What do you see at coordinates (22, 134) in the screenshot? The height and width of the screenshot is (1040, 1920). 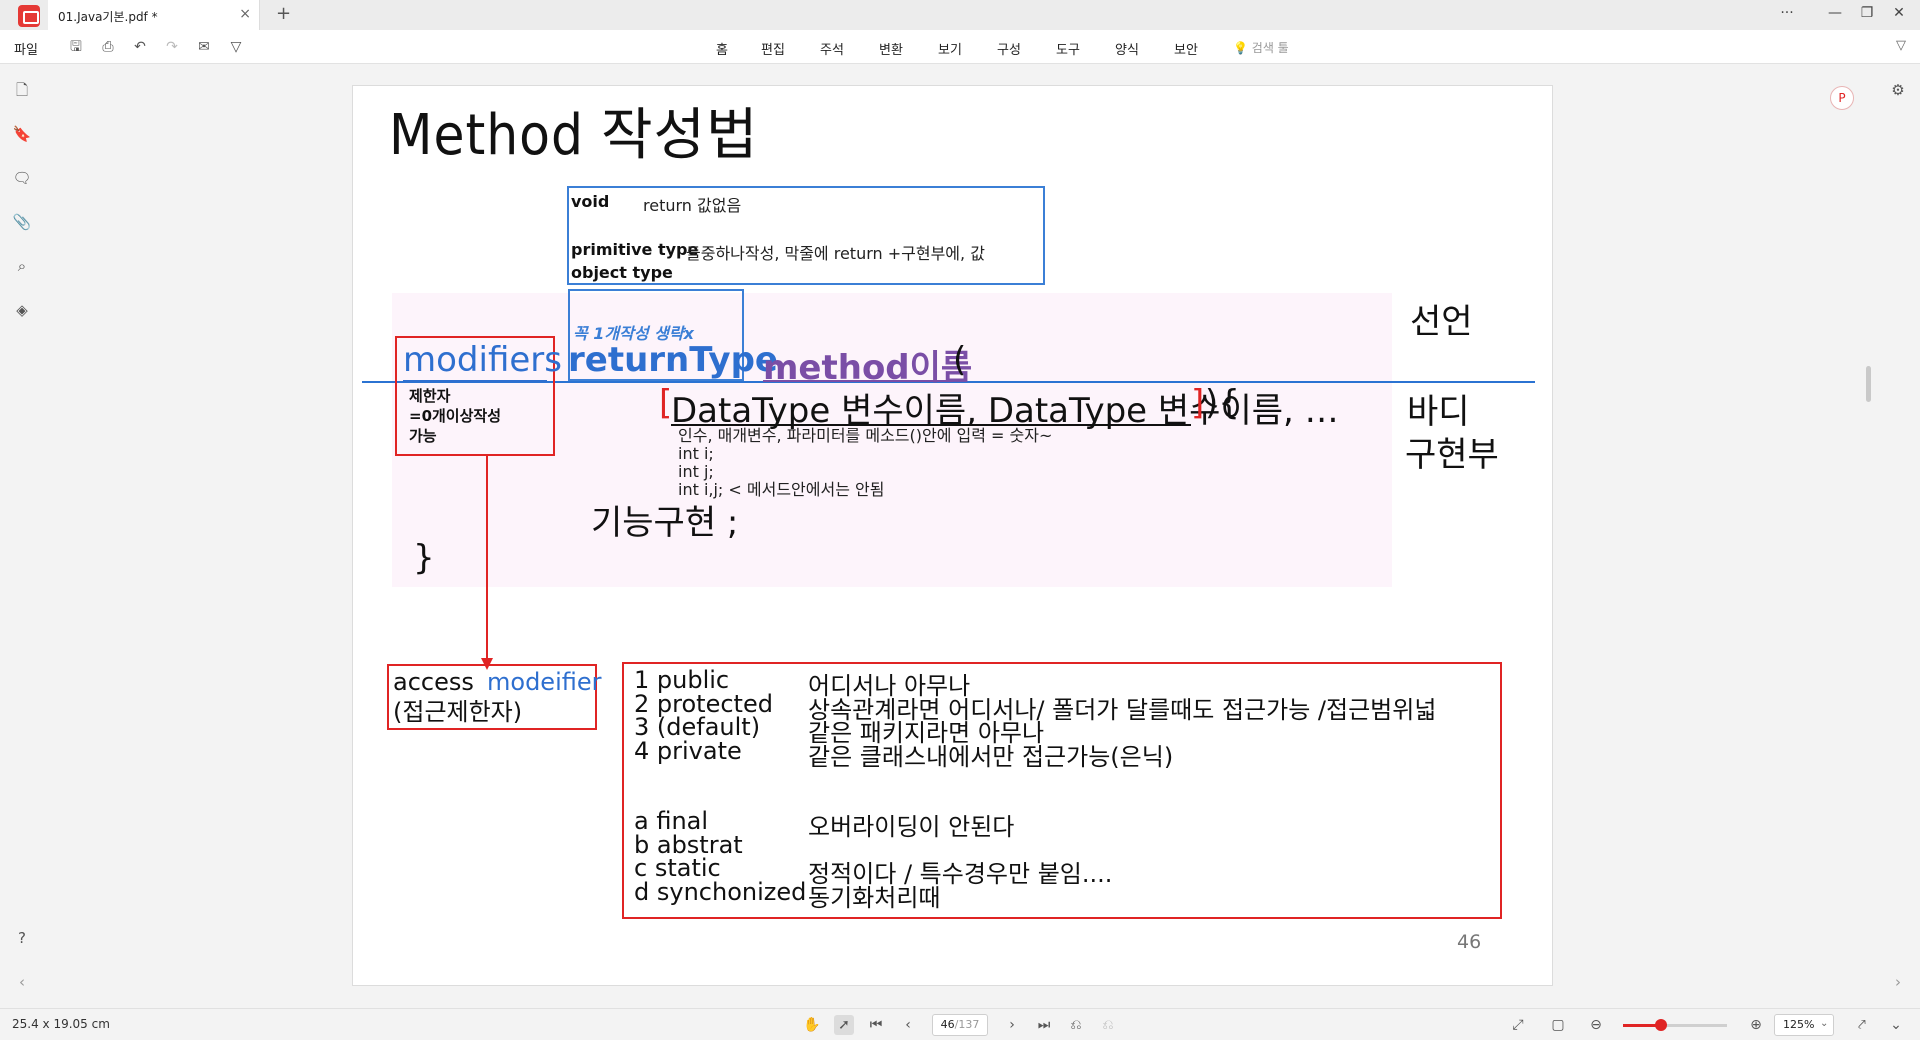 I see `bookmark-icon: 🔖` at bounding box center [22, 134].